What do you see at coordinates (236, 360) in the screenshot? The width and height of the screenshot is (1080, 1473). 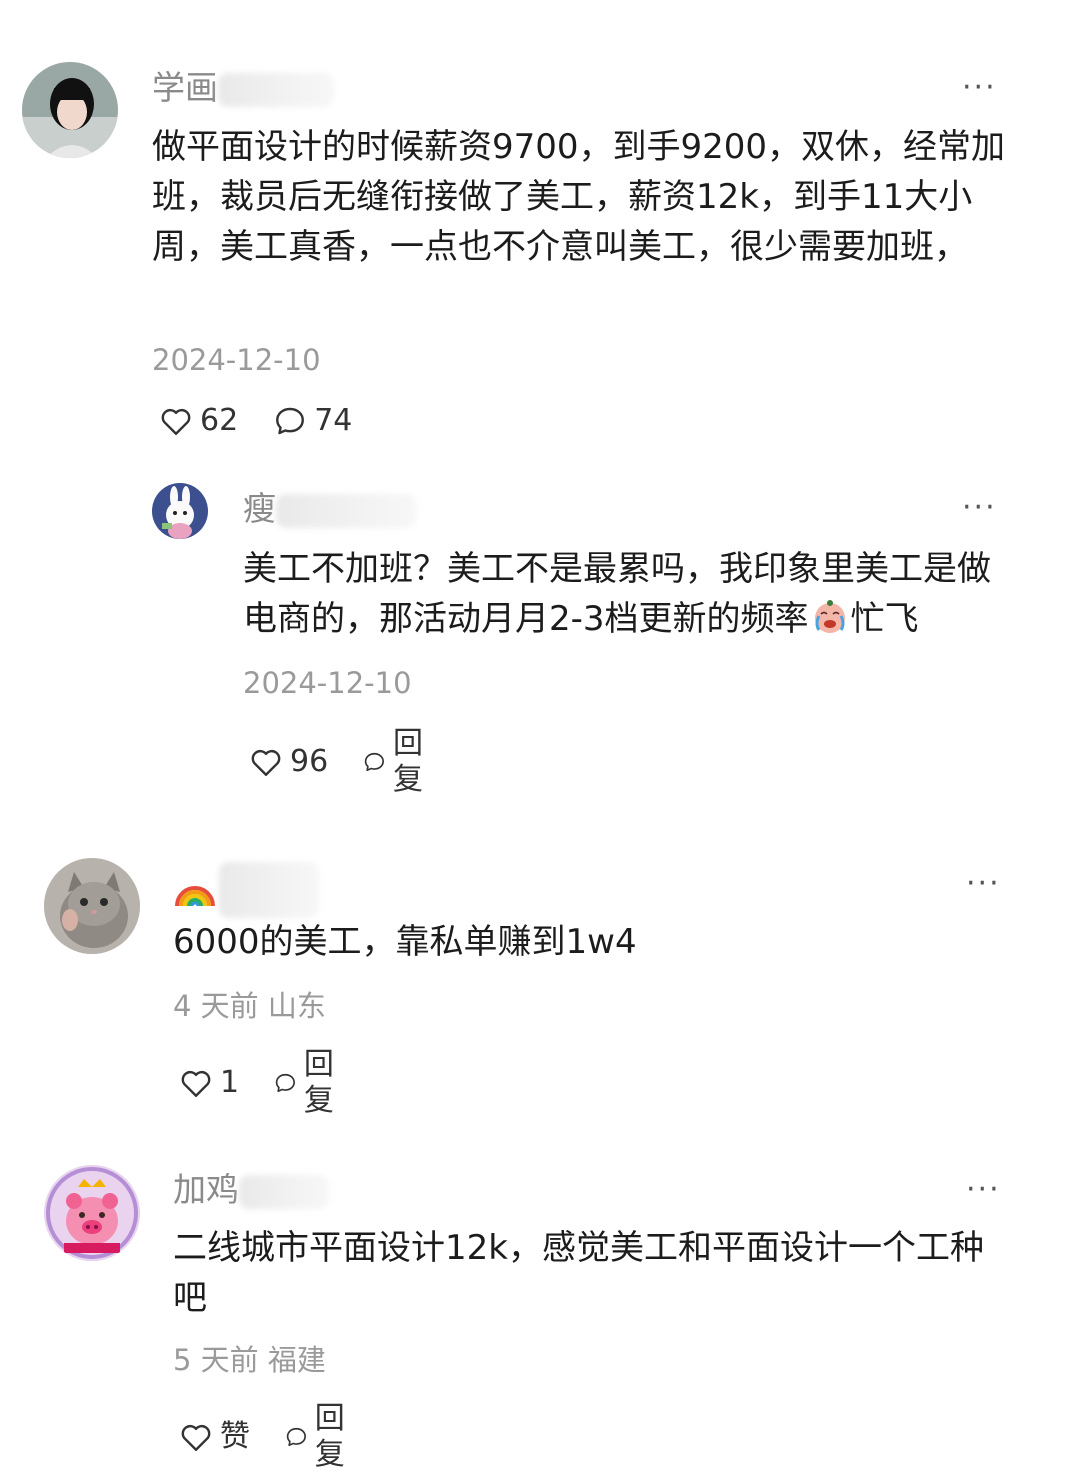 I see `comment-date: 2024-12-10` at bounding box center [236, 360].